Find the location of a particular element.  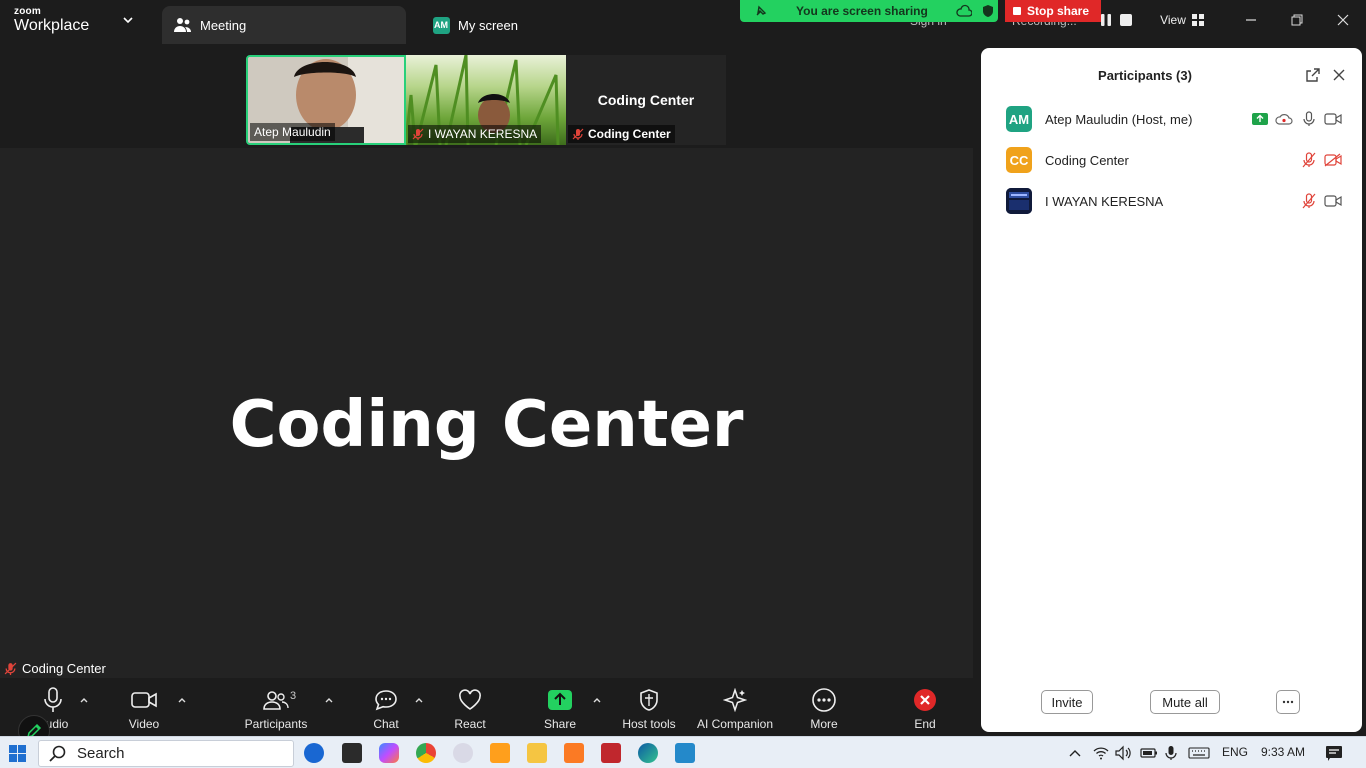

pin-icon is located at coordinates (761, 11).